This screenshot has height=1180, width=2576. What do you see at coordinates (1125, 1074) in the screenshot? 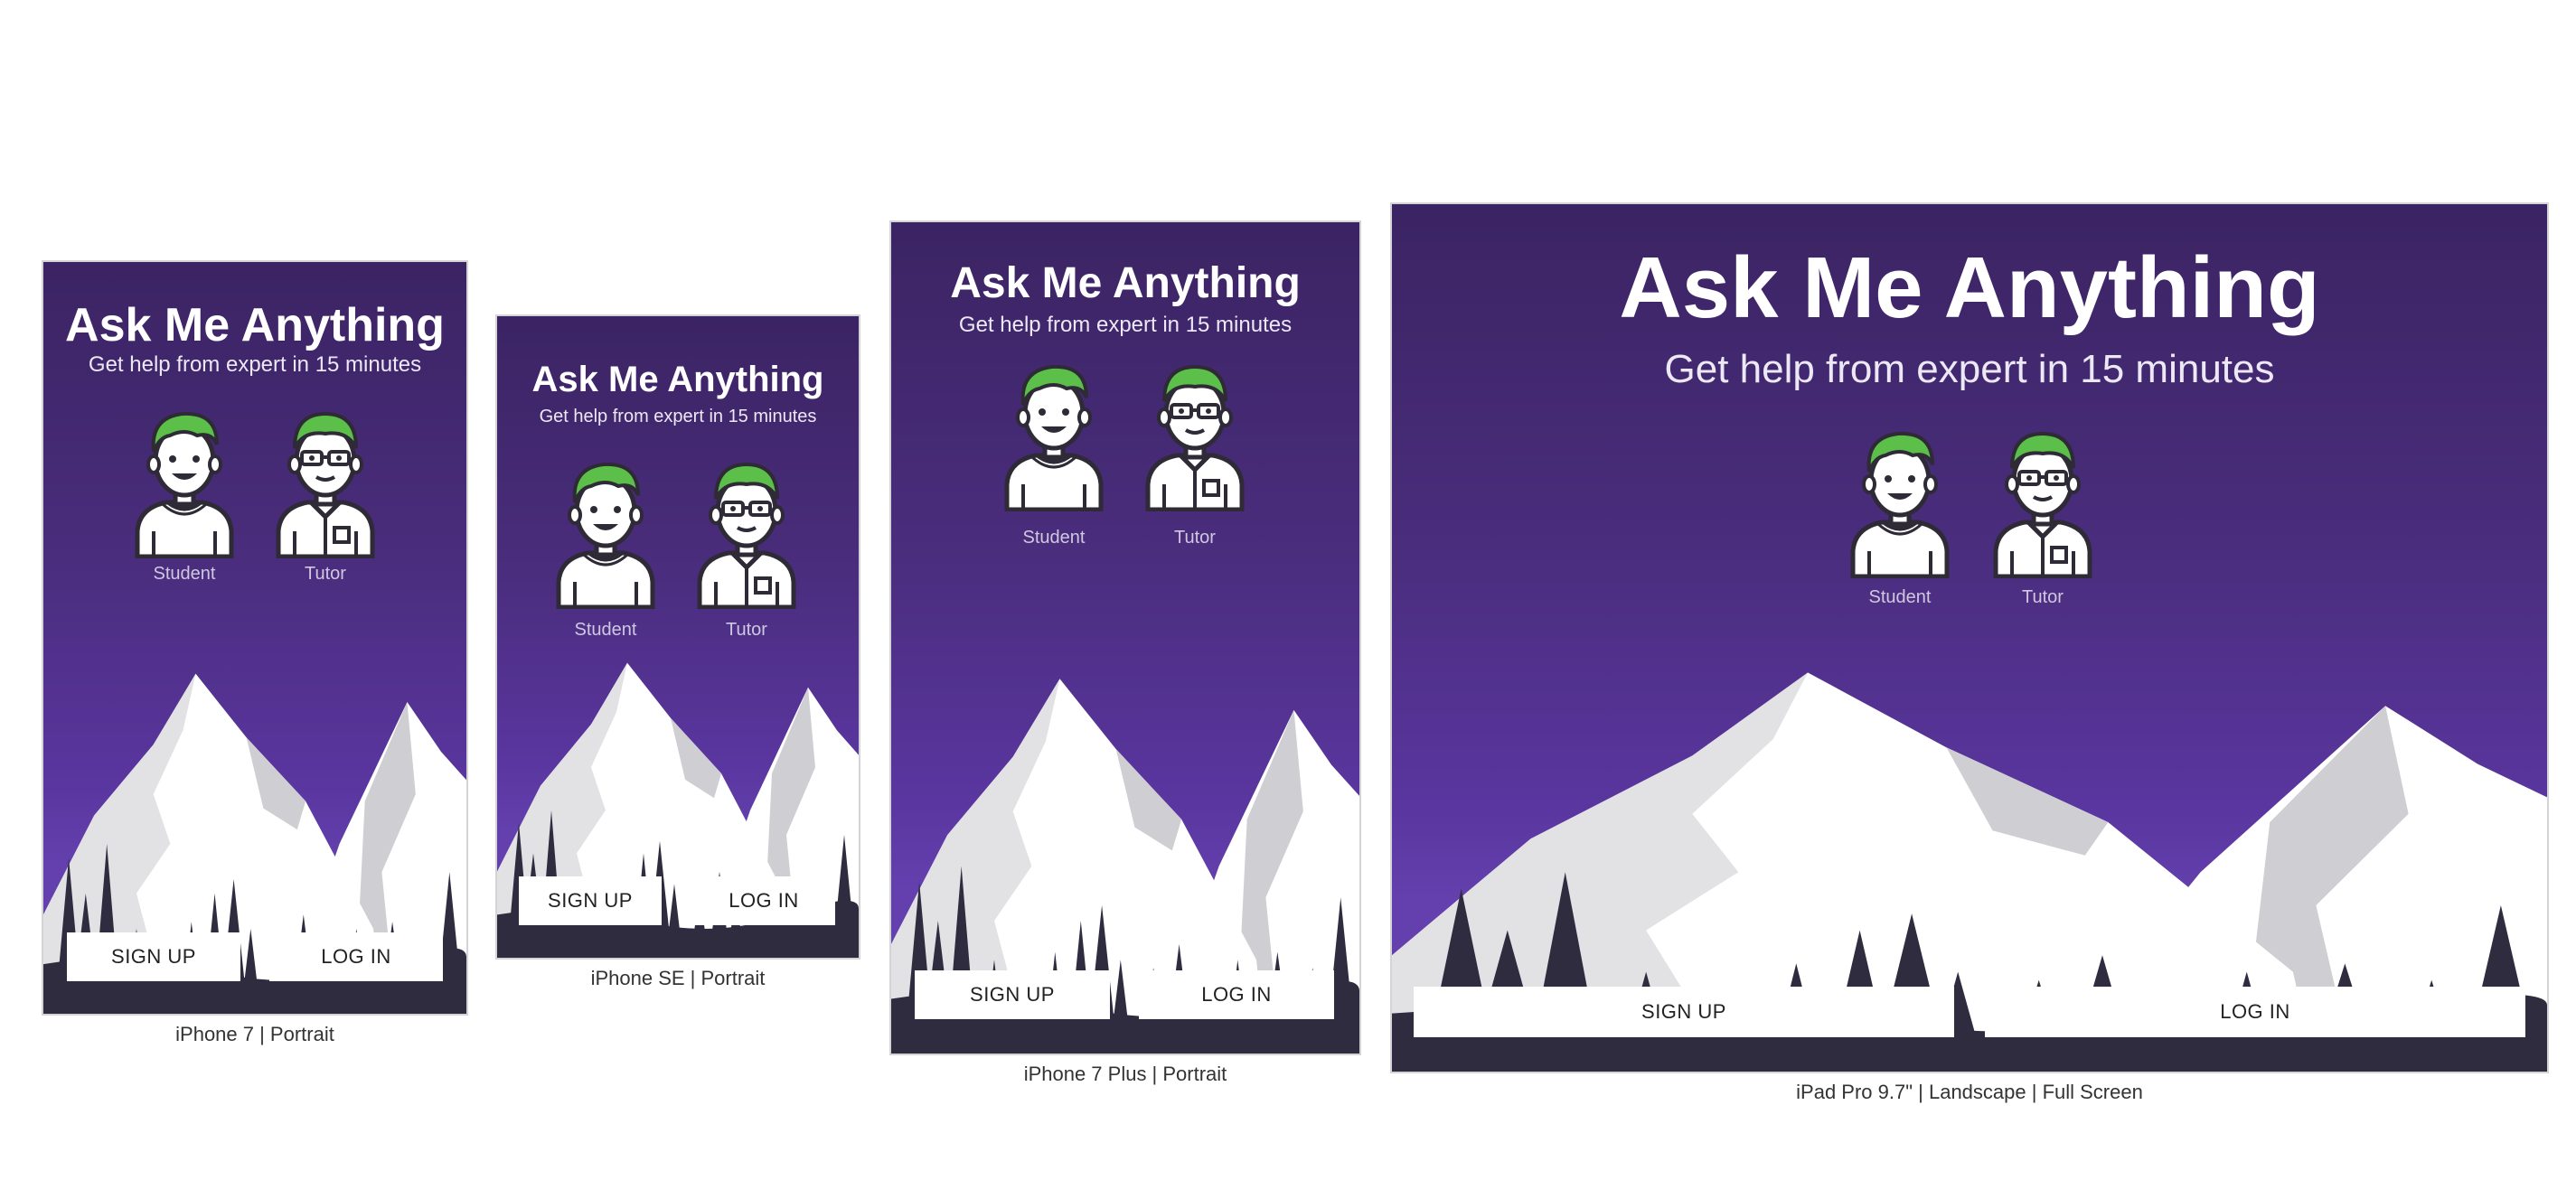
I see `device-caption: iPhone 7 Plus | Portrait` at bounding box center [1125, 1074].